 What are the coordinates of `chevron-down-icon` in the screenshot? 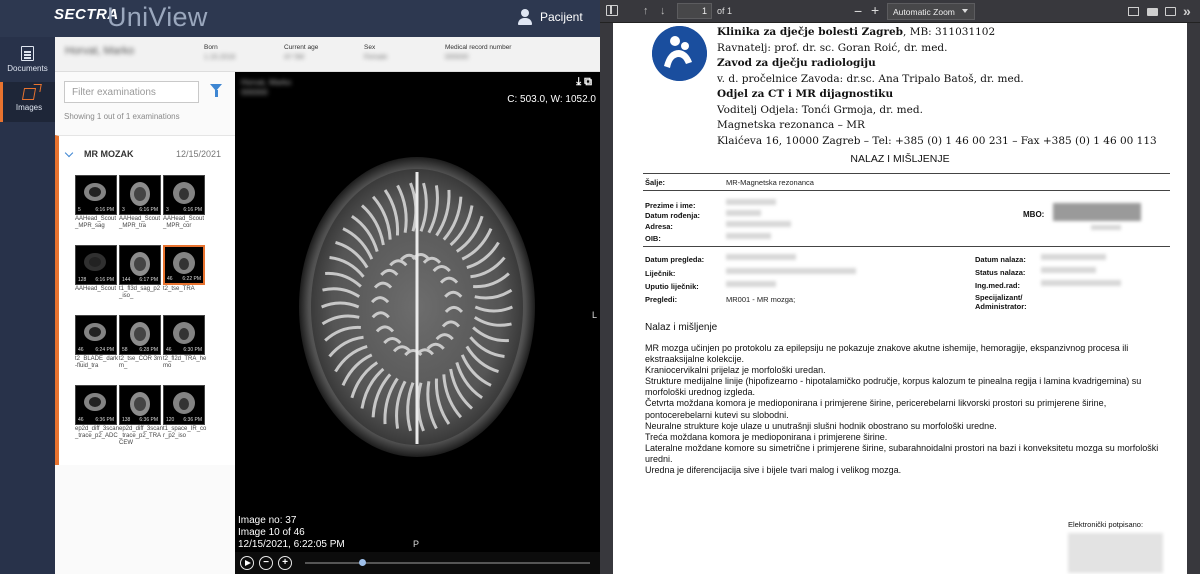 It's located at (69, 153).